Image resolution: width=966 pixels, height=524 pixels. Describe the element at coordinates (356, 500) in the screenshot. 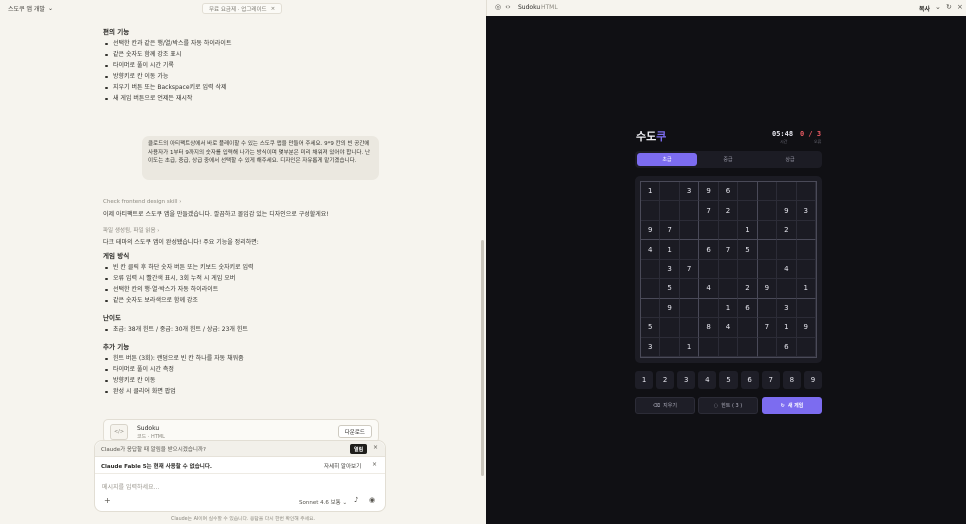

I see `microphone-icon: ♪` at that location.